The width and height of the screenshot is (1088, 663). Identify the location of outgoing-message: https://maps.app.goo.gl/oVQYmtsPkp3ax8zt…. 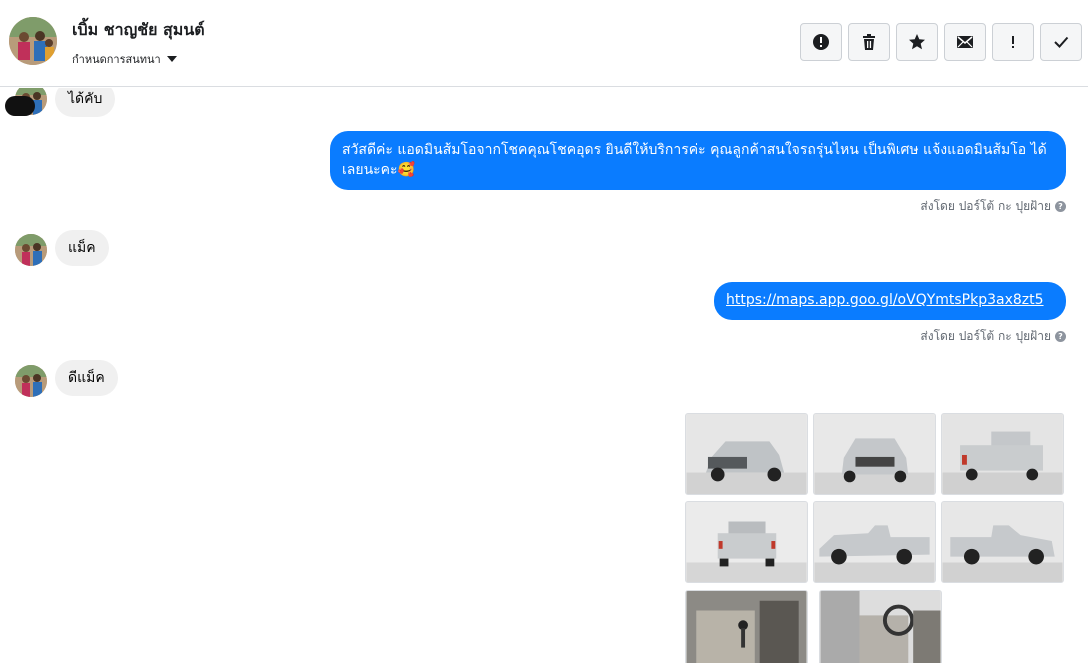
(890, 301).